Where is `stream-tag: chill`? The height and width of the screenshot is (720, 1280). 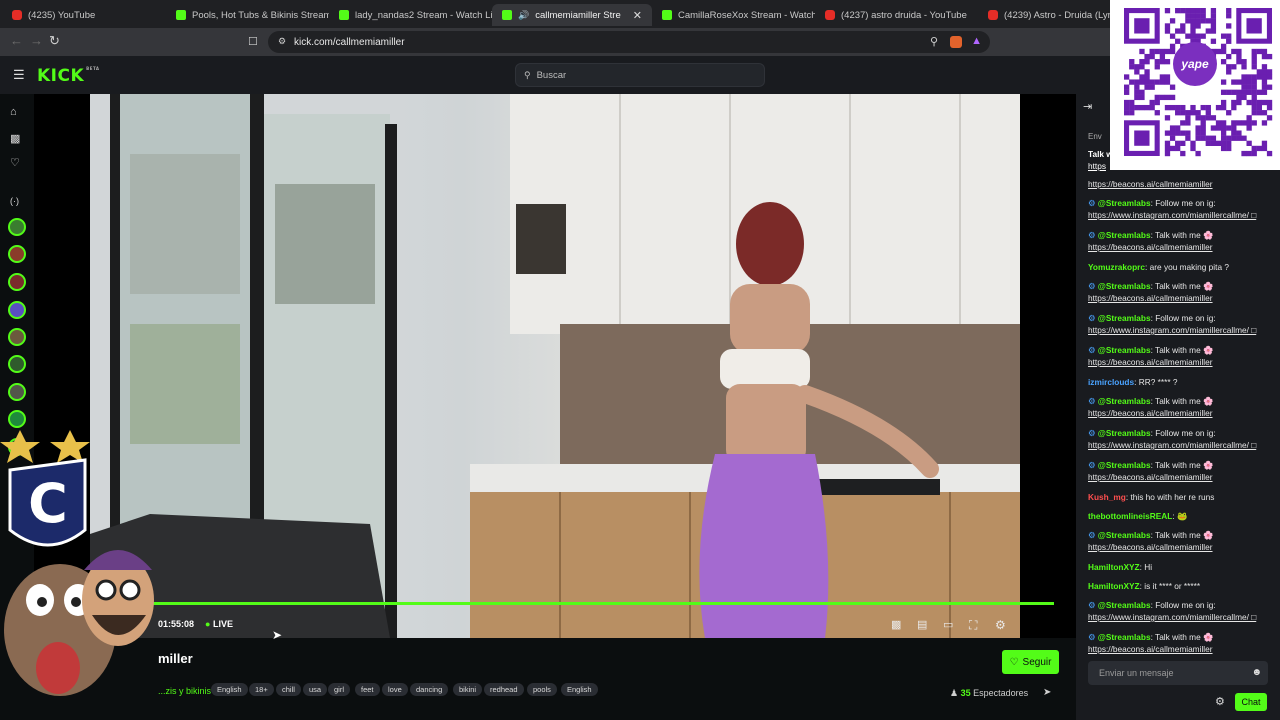
stream-tag: chill is located at coordinates (288, 689).